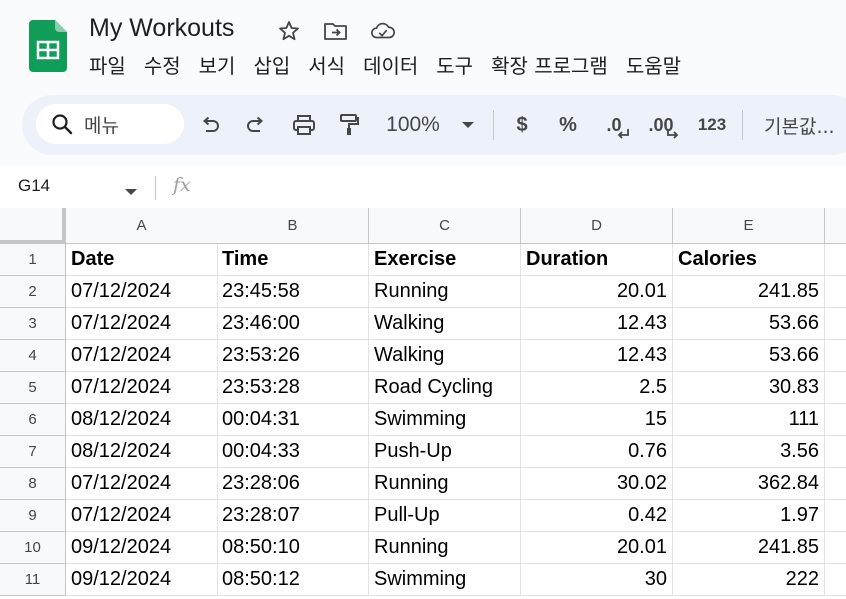 The image size is (846, 599). Describe the element at coordinates (597, 260) in the screenshot. I see `cell-d1: Duration` at that location.